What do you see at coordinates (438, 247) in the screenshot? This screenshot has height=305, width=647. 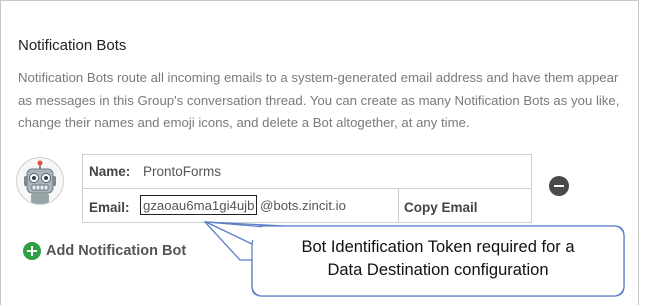 I see `callout-line-1: Bot Identification Token required for a` at bounding box center [438, 247].